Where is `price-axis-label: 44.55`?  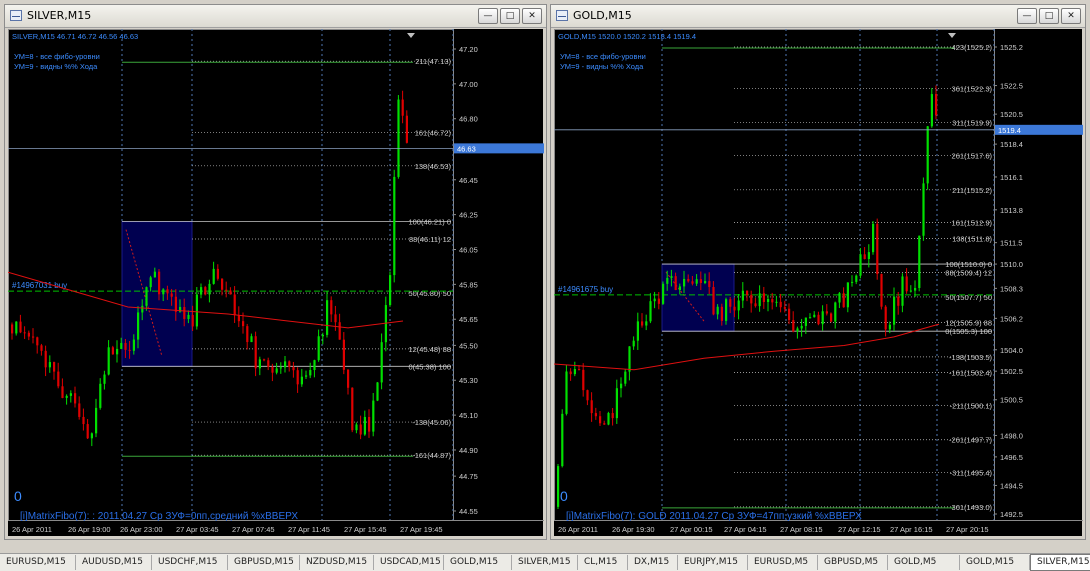
price-axis-label: 44.55 is located at coordinates (468, 511).